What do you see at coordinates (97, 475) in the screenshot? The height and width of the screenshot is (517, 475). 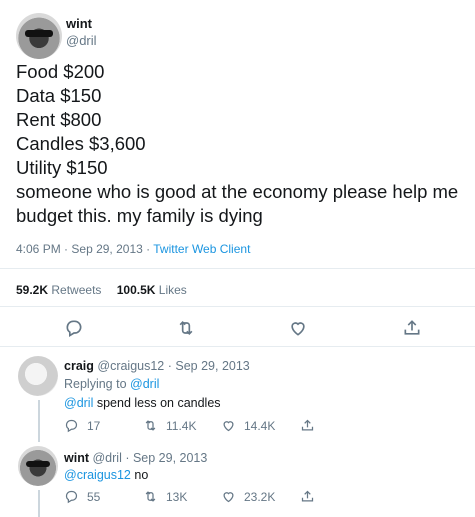 I see `mention-link: @craigus12` at bounding box center [97, 475].